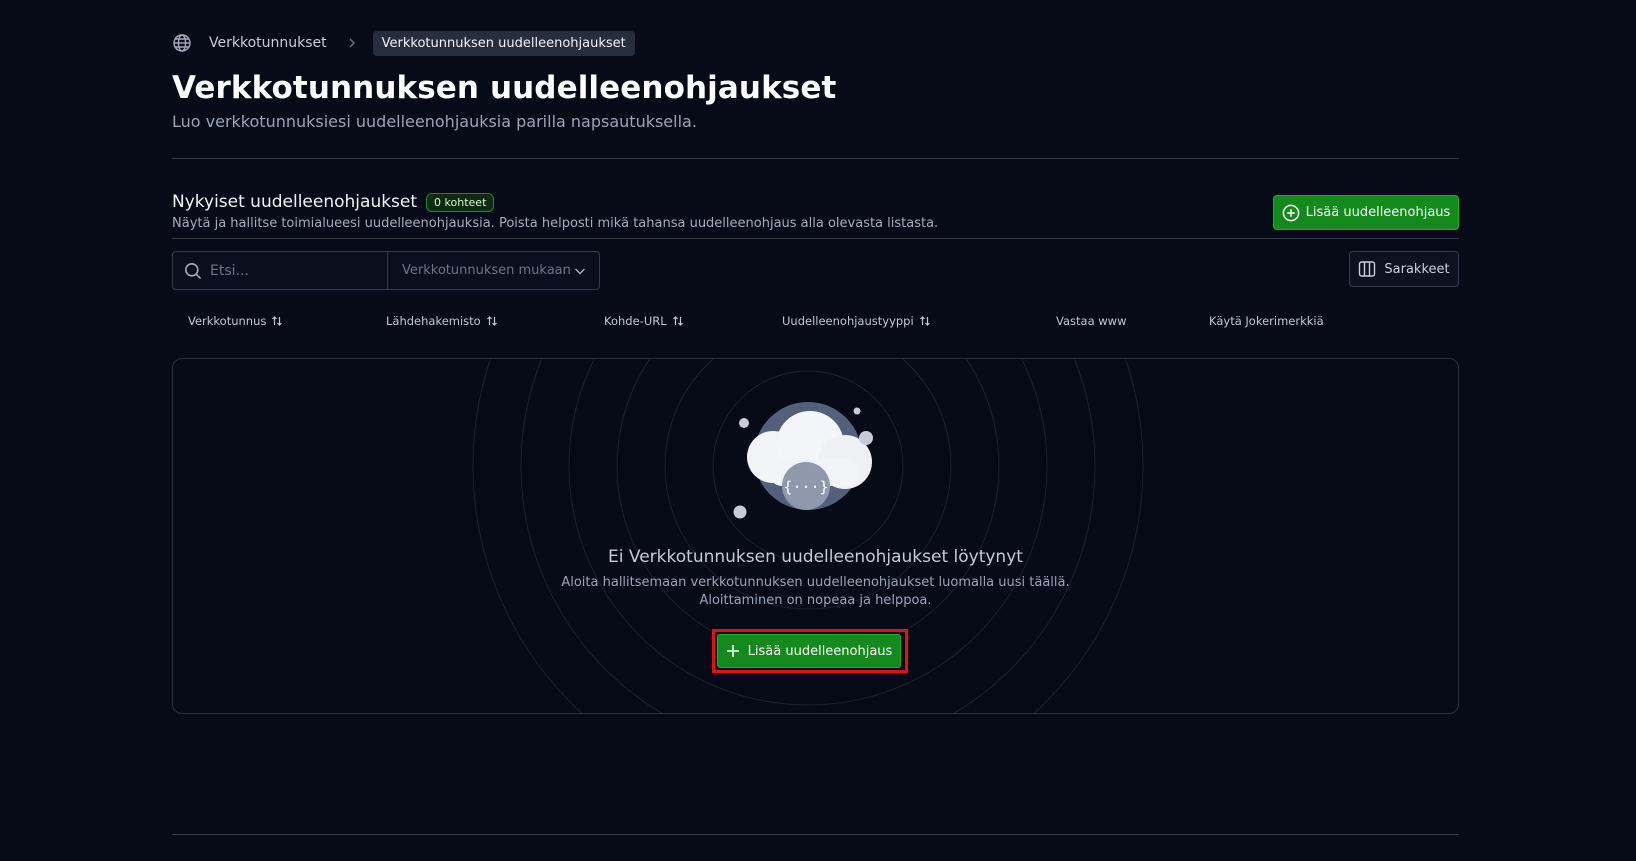  I want to click on filter-bar: Verkkotunnuksen mukaan, so click(386, 270).